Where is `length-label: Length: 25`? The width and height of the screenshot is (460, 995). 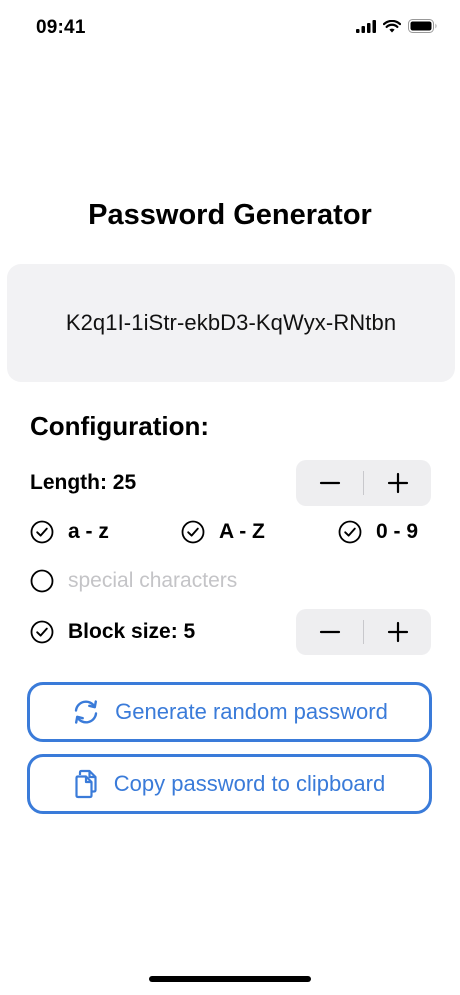 length-label: Length: 25 is located at coordinates (83, 482).